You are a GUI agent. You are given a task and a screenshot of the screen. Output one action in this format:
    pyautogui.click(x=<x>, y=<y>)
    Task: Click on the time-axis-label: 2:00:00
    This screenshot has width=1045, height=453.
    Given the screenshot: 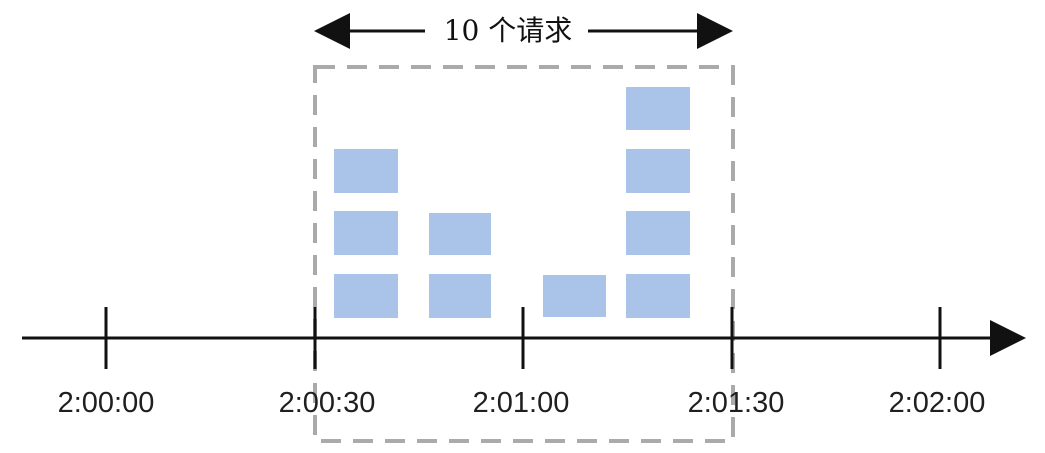 What is the action you would take?
    pyautogui.click(x=106, y=403)
    